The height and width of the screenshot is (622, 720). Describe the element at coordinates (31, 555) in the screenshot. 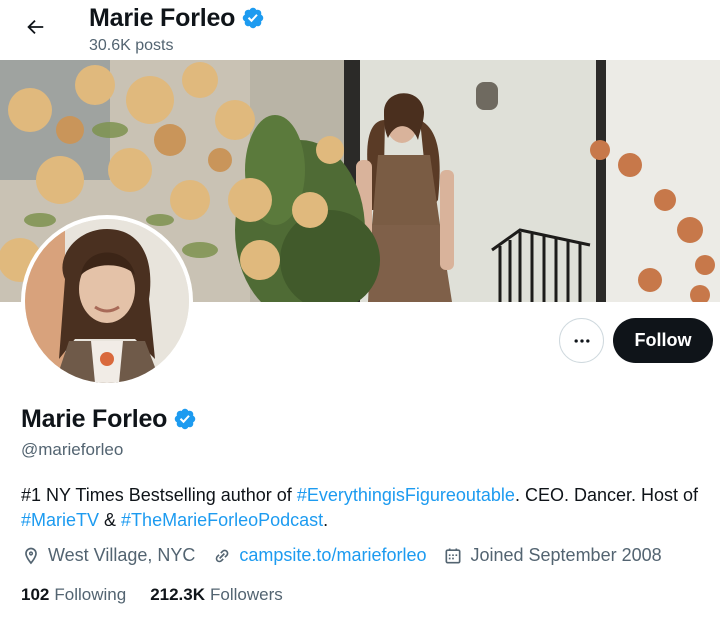

I see `location-pin-icon` at that location.